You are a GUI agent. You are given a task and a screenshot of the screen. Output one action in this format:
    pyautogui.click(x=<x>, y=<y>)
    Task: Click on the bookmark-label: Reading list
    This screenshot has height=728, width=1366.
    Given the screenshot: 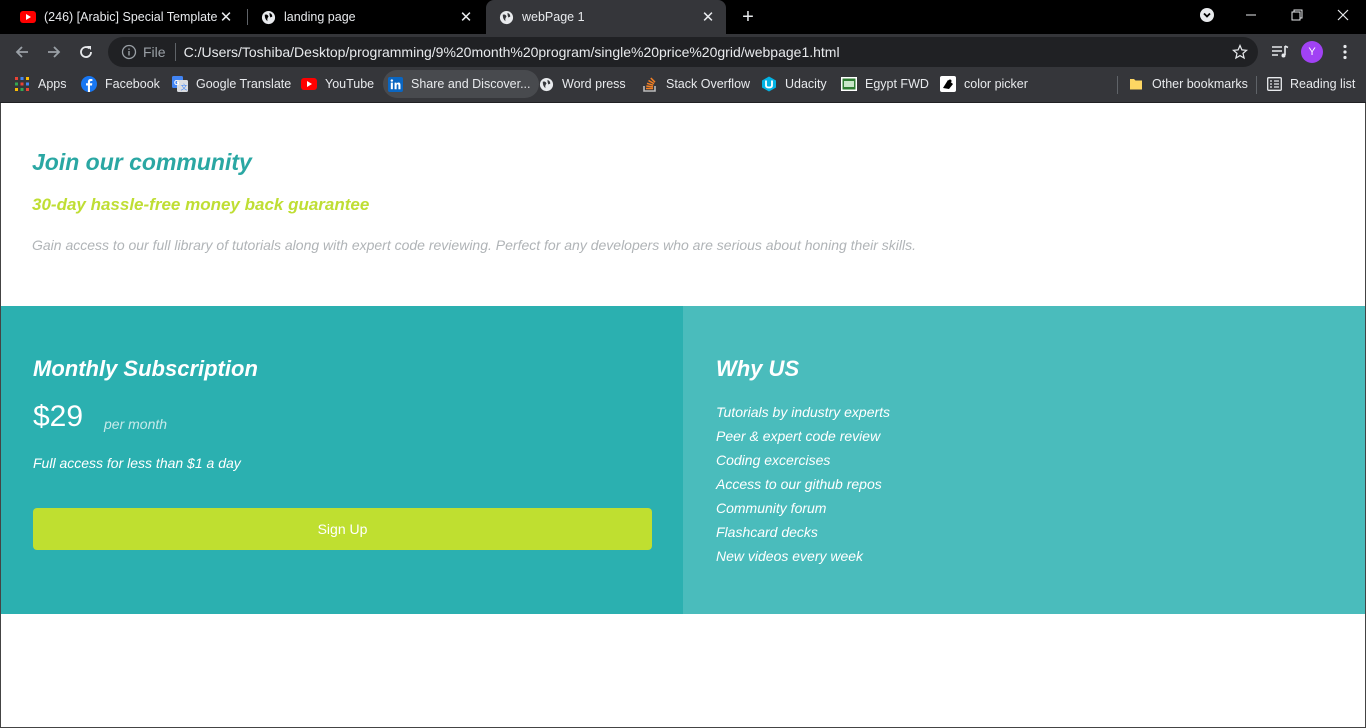 What is the action you would take?
    pyautogui.click(x=1323, y=84)
    